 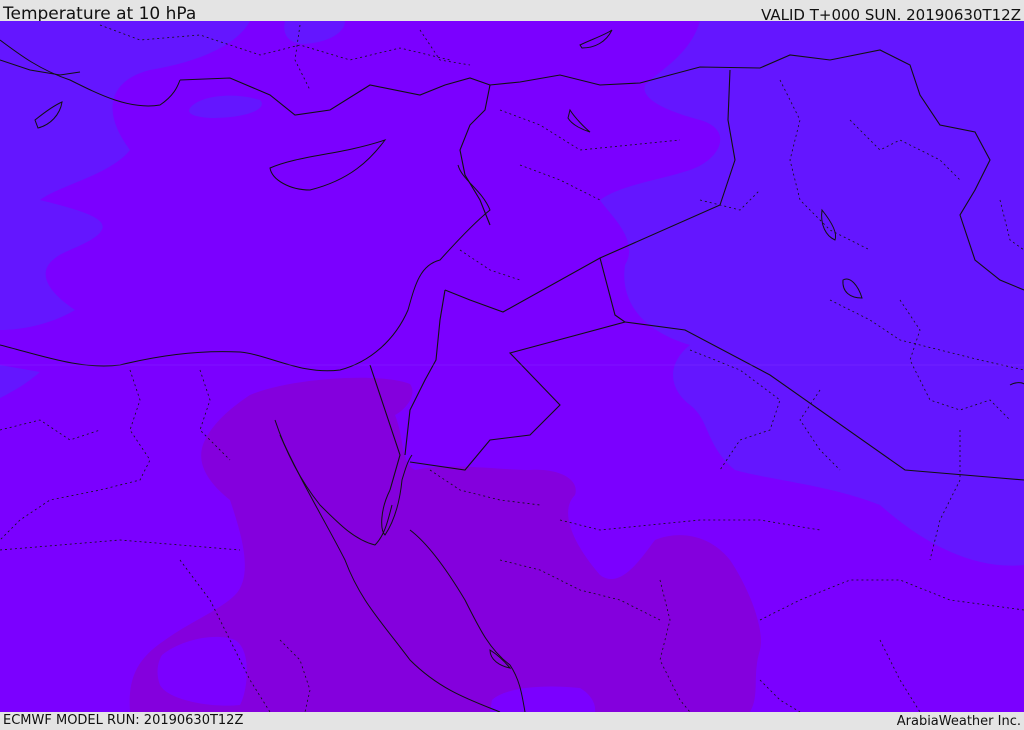 What do you see at coordinates (123, 720) in the screenshot?
I see `model-run: ECMWF MODEL RUN: 20190630T12Z` at bounding box center [123, 720].